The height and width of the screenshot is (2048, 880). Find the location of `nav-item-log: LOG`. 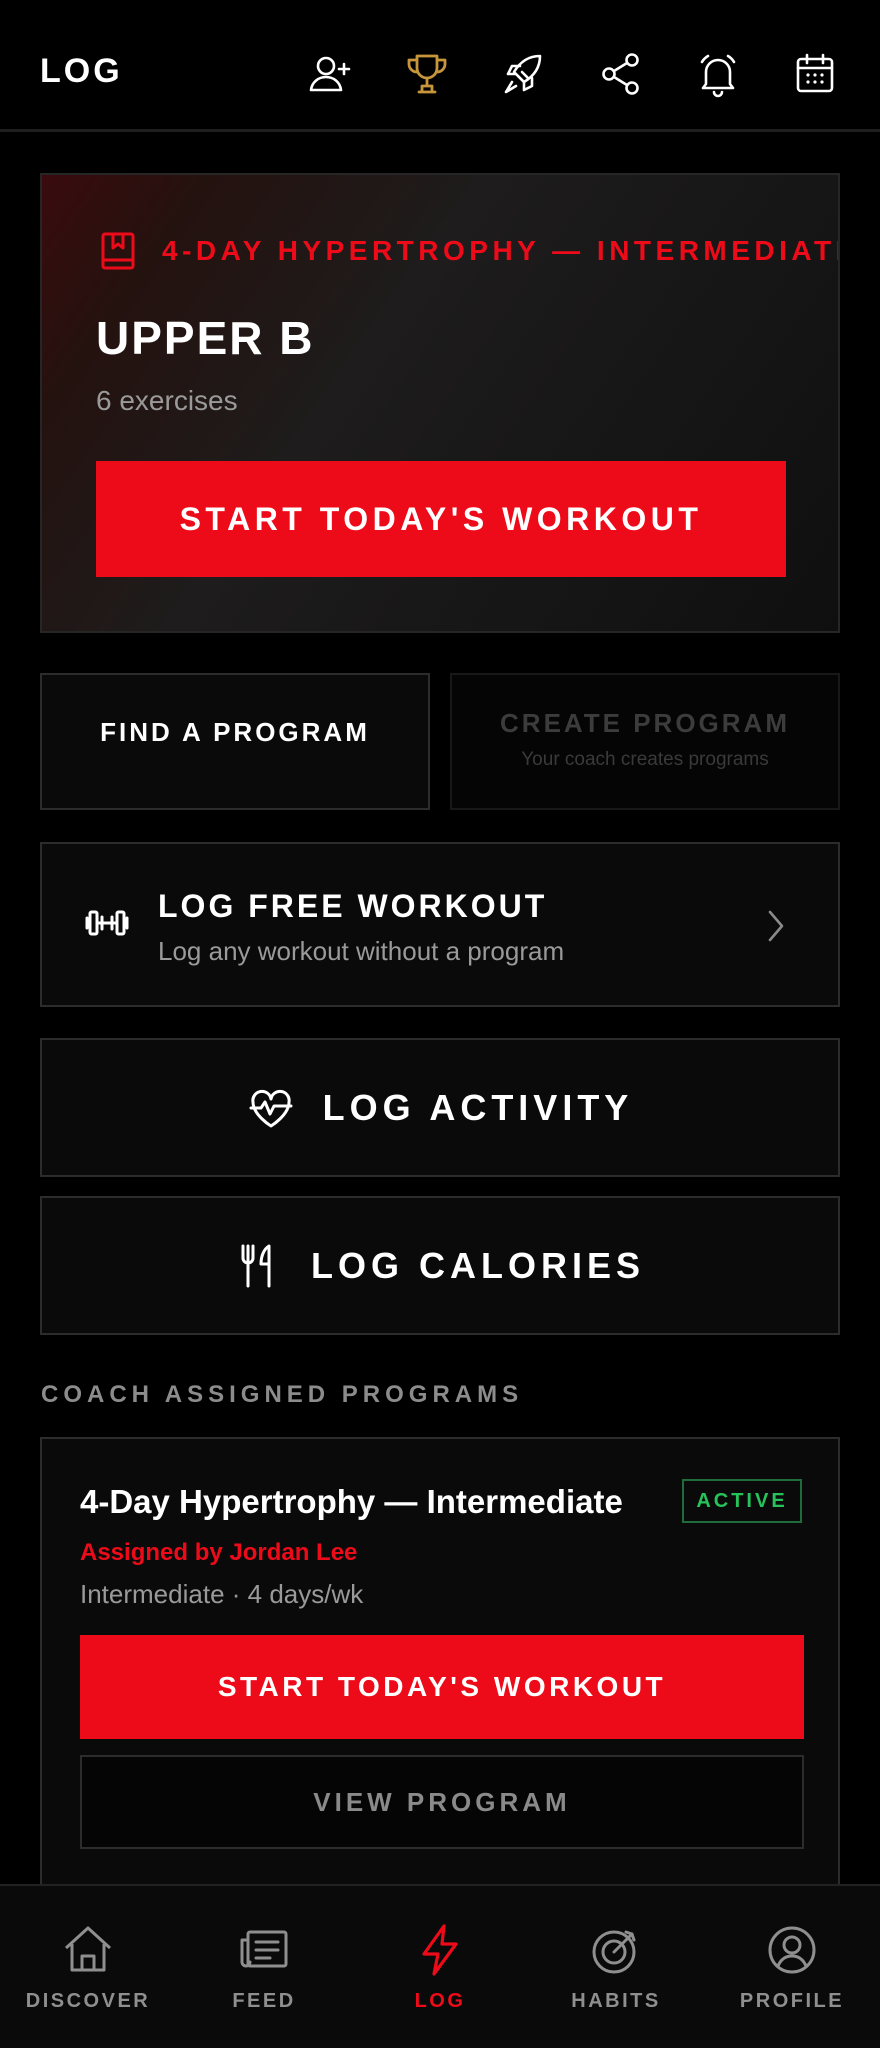

nav-item-log: LOG is located at coordinates (440, 1967).